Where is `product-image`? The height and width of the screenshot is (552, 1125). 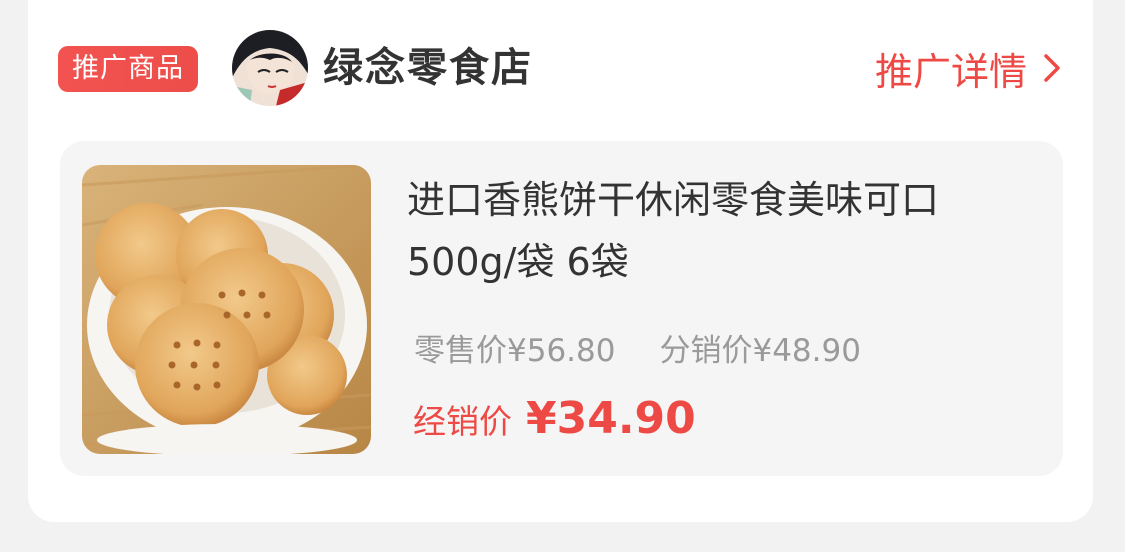
product-image is located at coordinates (226, 309).